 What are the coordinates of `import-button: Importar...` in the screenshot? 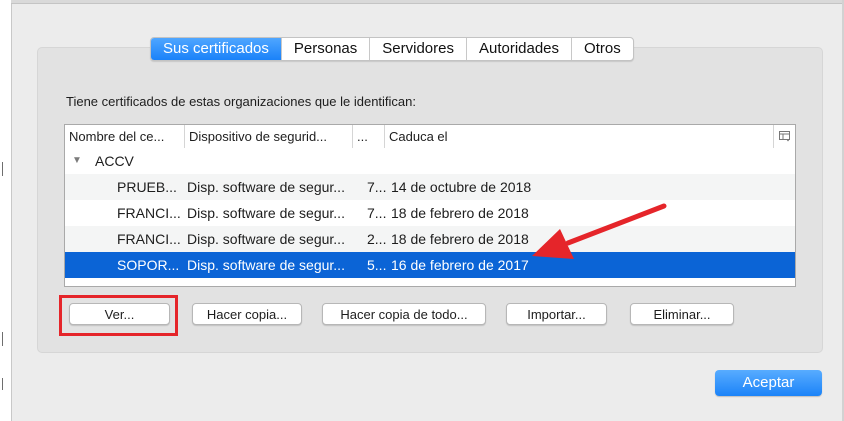 It's located at (556, 314).